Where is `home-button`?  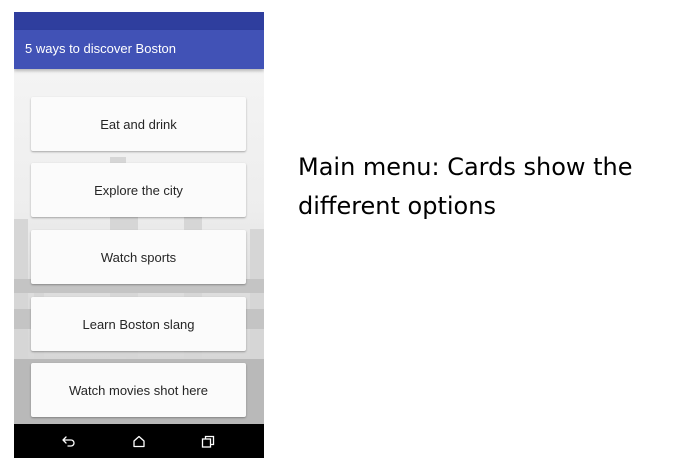 home-button is located at coordinates (139, 441).